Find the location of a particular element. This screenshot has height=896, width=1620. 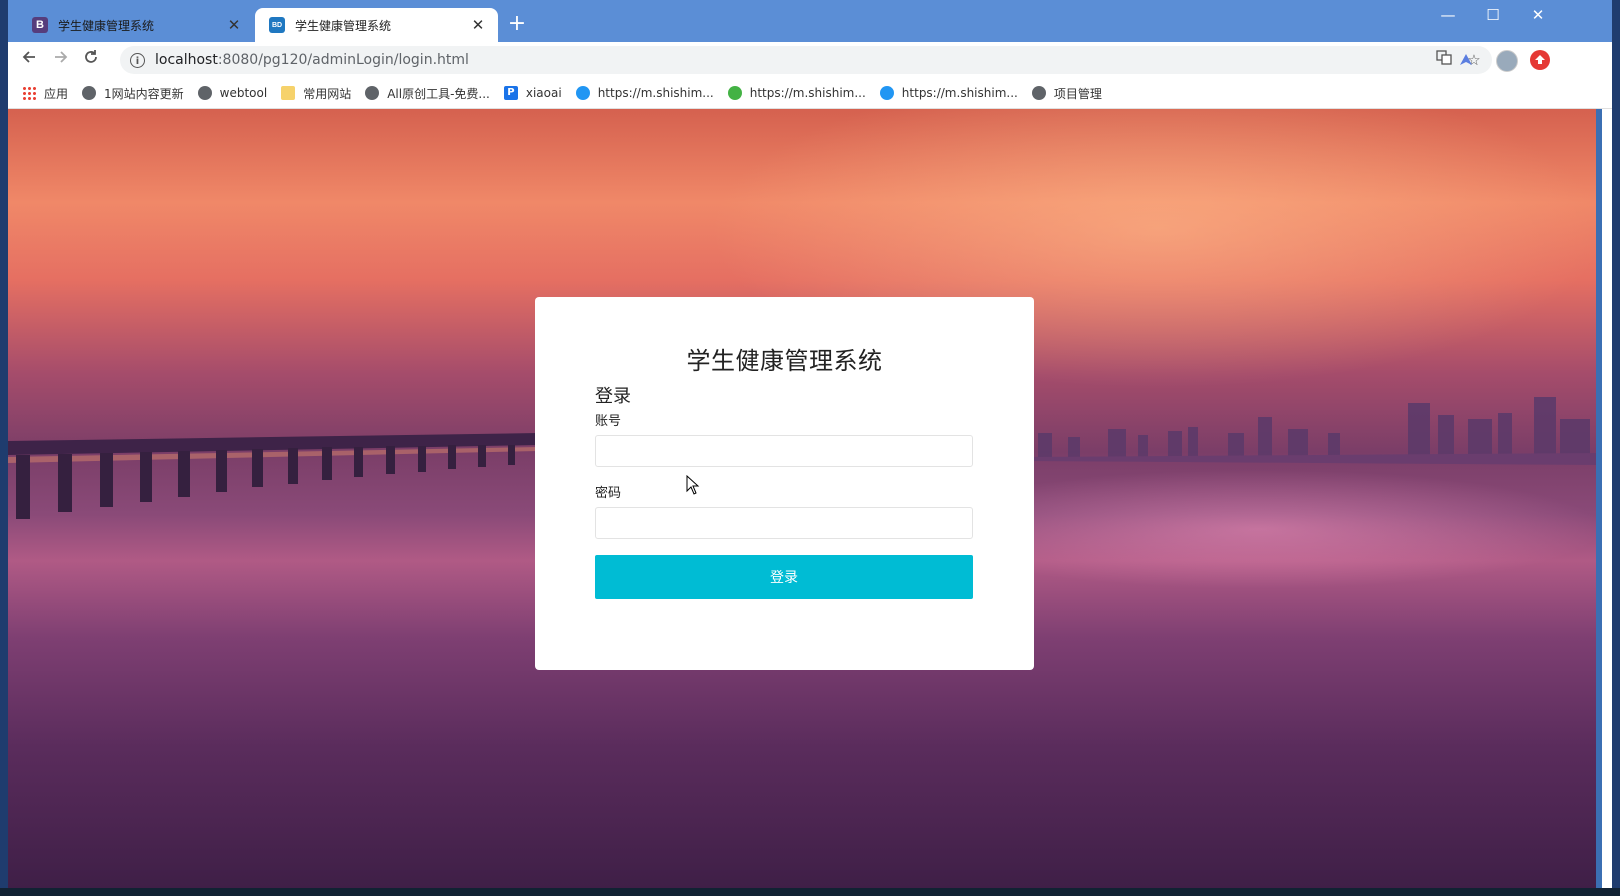

minimize-window-button: — is located at coordinates (1448, 15).